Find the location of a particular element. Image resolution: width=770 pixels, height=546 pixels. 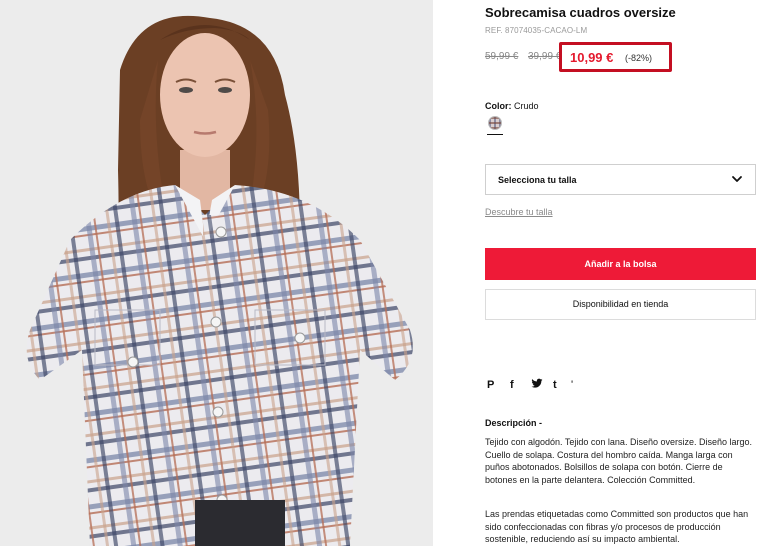

original-price: 59,99 € is located at coordinates (502, 56).